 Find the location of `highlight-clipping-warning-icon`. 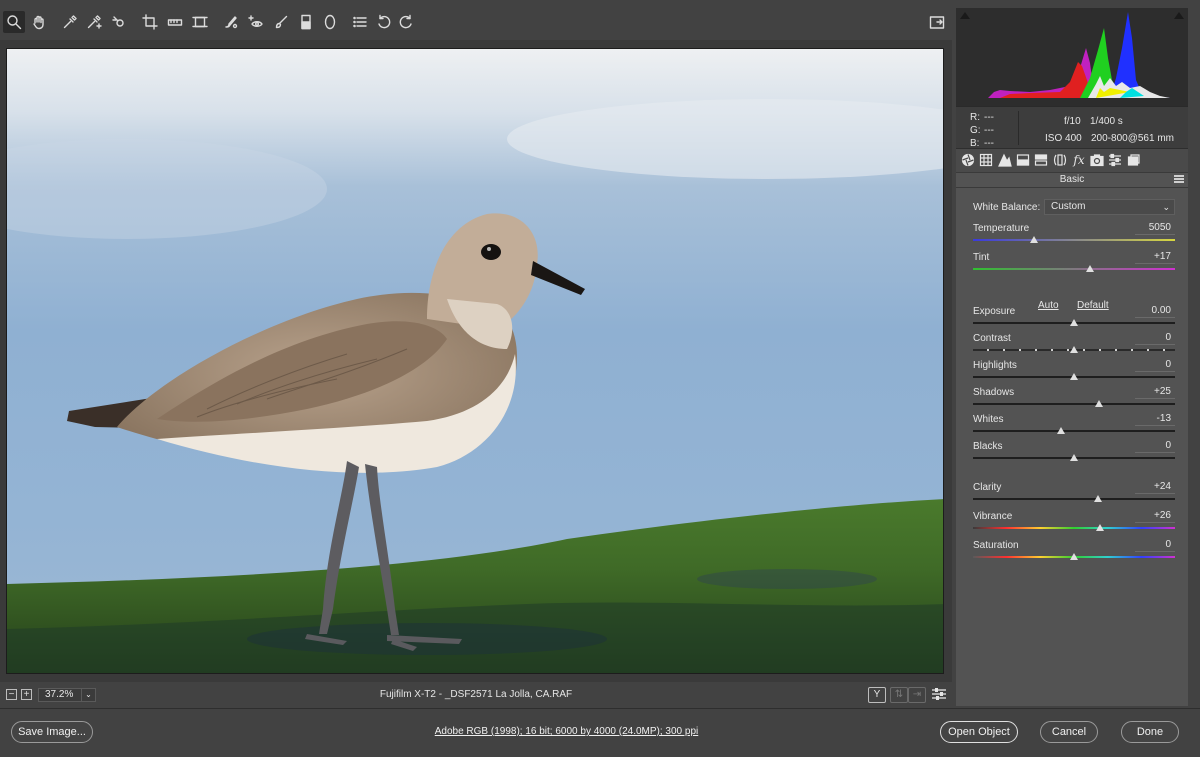

highlight-clipping-warning-icon is located at coordinates (1179, 15).